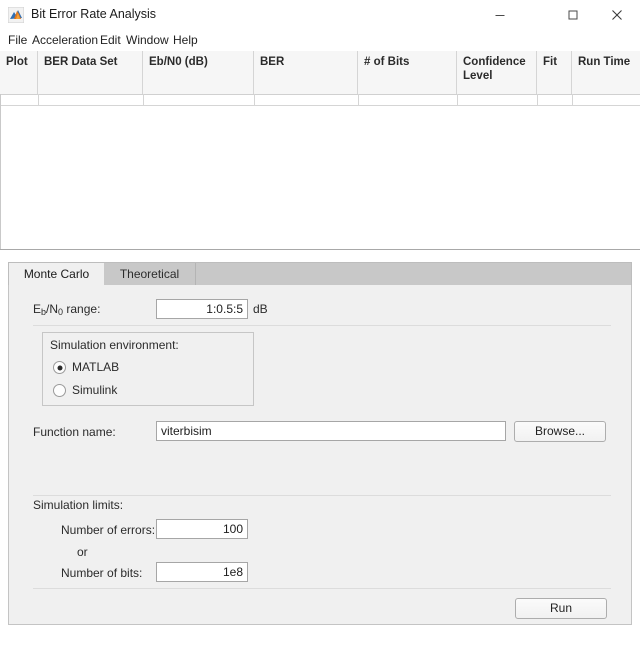  I want to click on ebno-range-input: 1:0.5:5, so click(202, 309).